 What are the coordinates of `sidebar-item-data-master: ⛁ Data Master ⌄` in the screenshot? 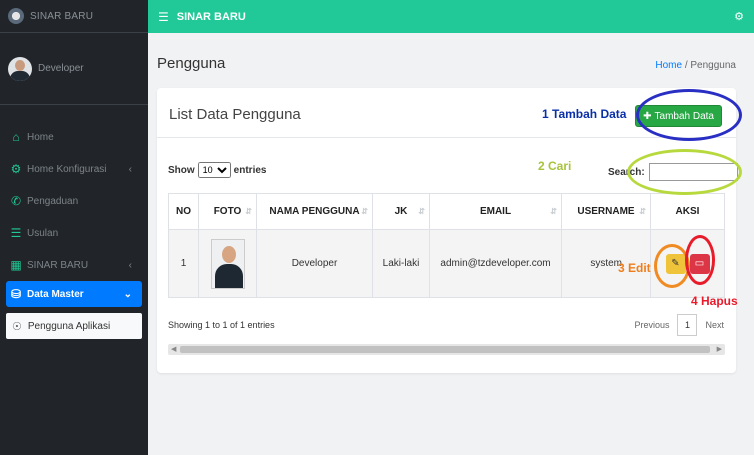 It's located at (74, 294).